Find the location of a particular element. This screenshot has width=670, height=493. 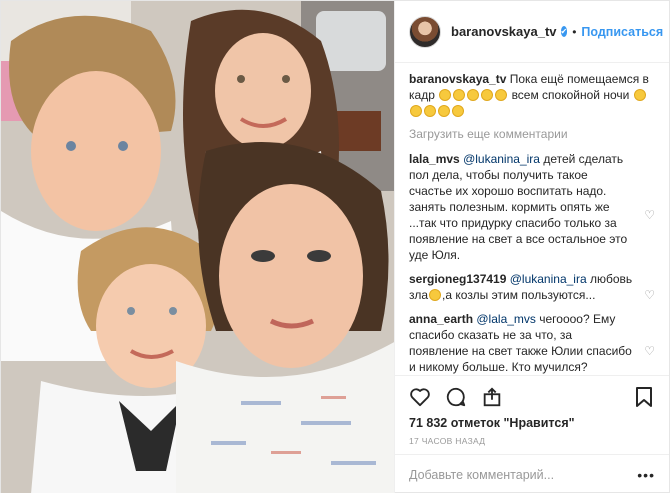

comment-mention: @lala_mvs is located at coordinates (506, 319).